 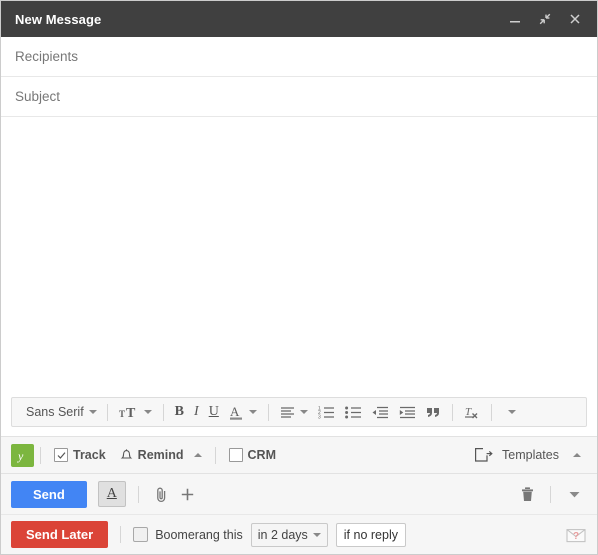 I want to click on numbered-list-icon: 123, so click(x=326, y=412).